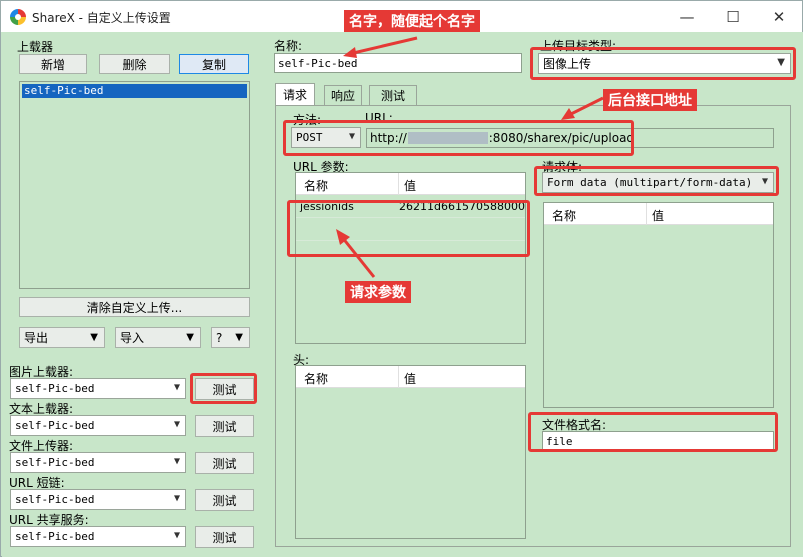 Image resolution: width=803 pixels, height=557 pixels. I want to click on params-hint-annotation: 请求参数, so click(378, 292).